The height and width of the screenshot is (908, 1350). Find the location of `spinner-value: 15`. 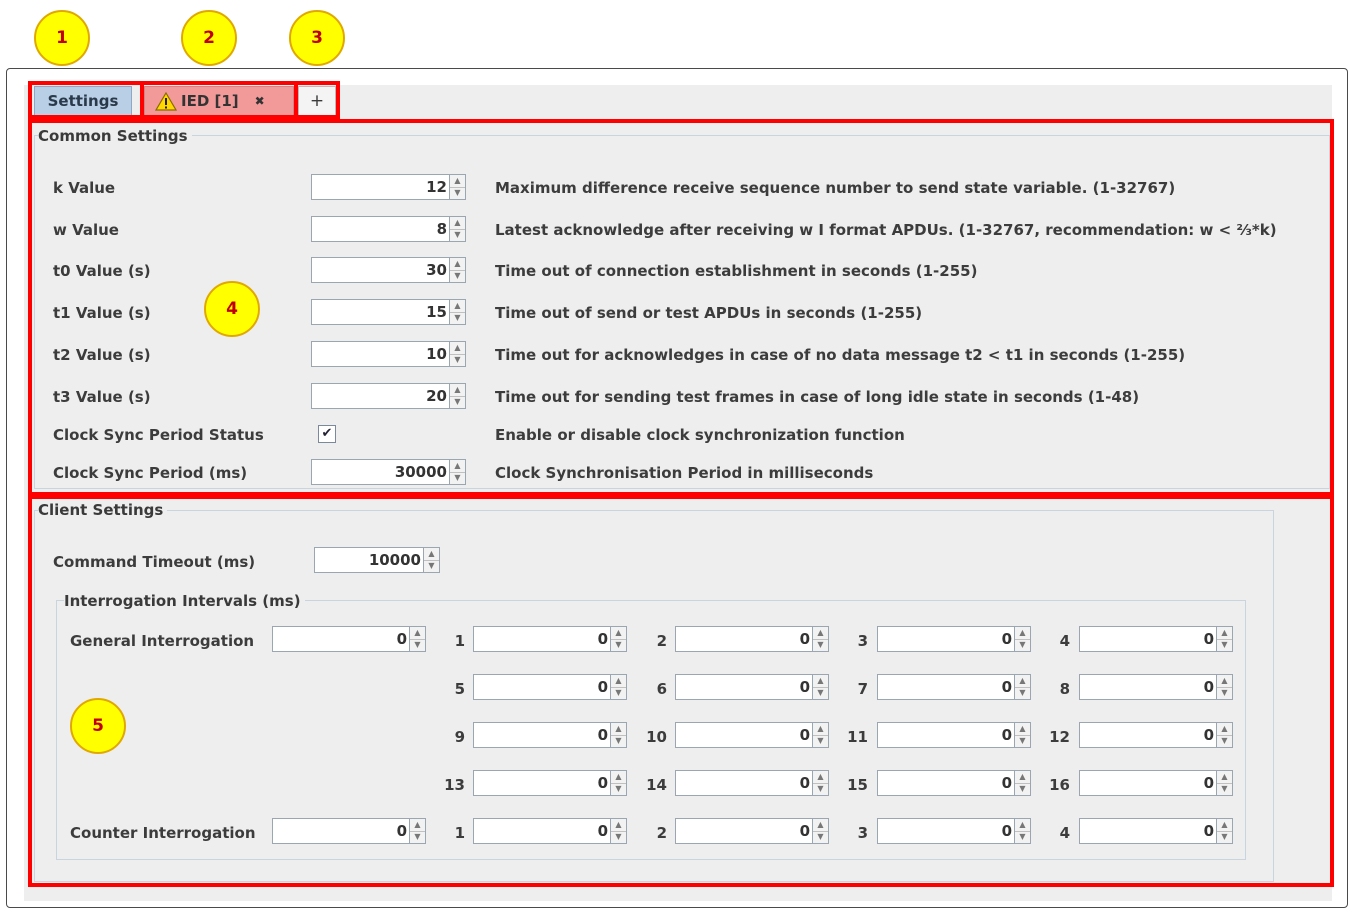

spinner-value: 15 is located at coordinates (436, 312).